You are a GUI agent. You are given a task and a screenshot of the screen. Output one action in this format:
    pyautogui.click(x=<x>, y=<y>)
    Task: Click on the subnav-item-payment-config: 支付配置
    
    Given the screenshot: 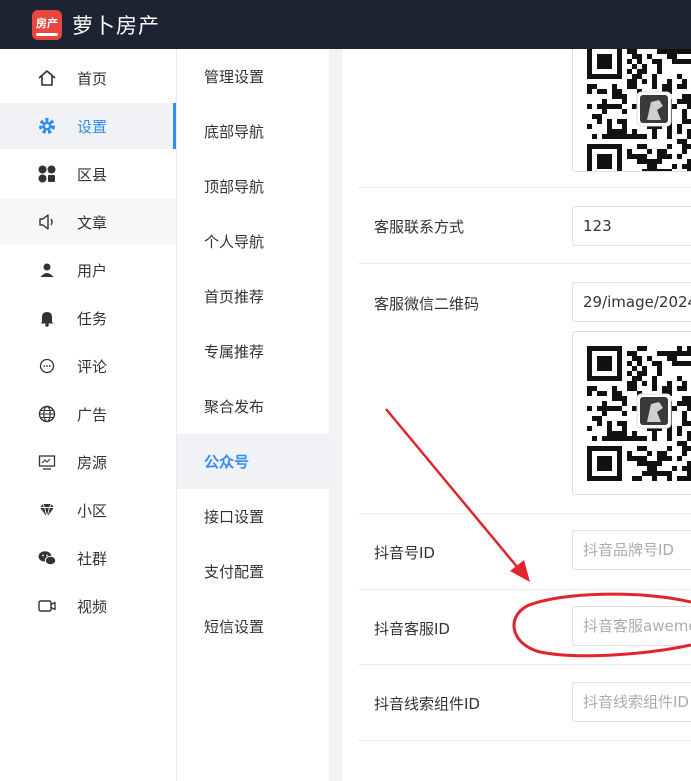 What is the action you would take?
    pyautogui.click(x=253, y=571)
    